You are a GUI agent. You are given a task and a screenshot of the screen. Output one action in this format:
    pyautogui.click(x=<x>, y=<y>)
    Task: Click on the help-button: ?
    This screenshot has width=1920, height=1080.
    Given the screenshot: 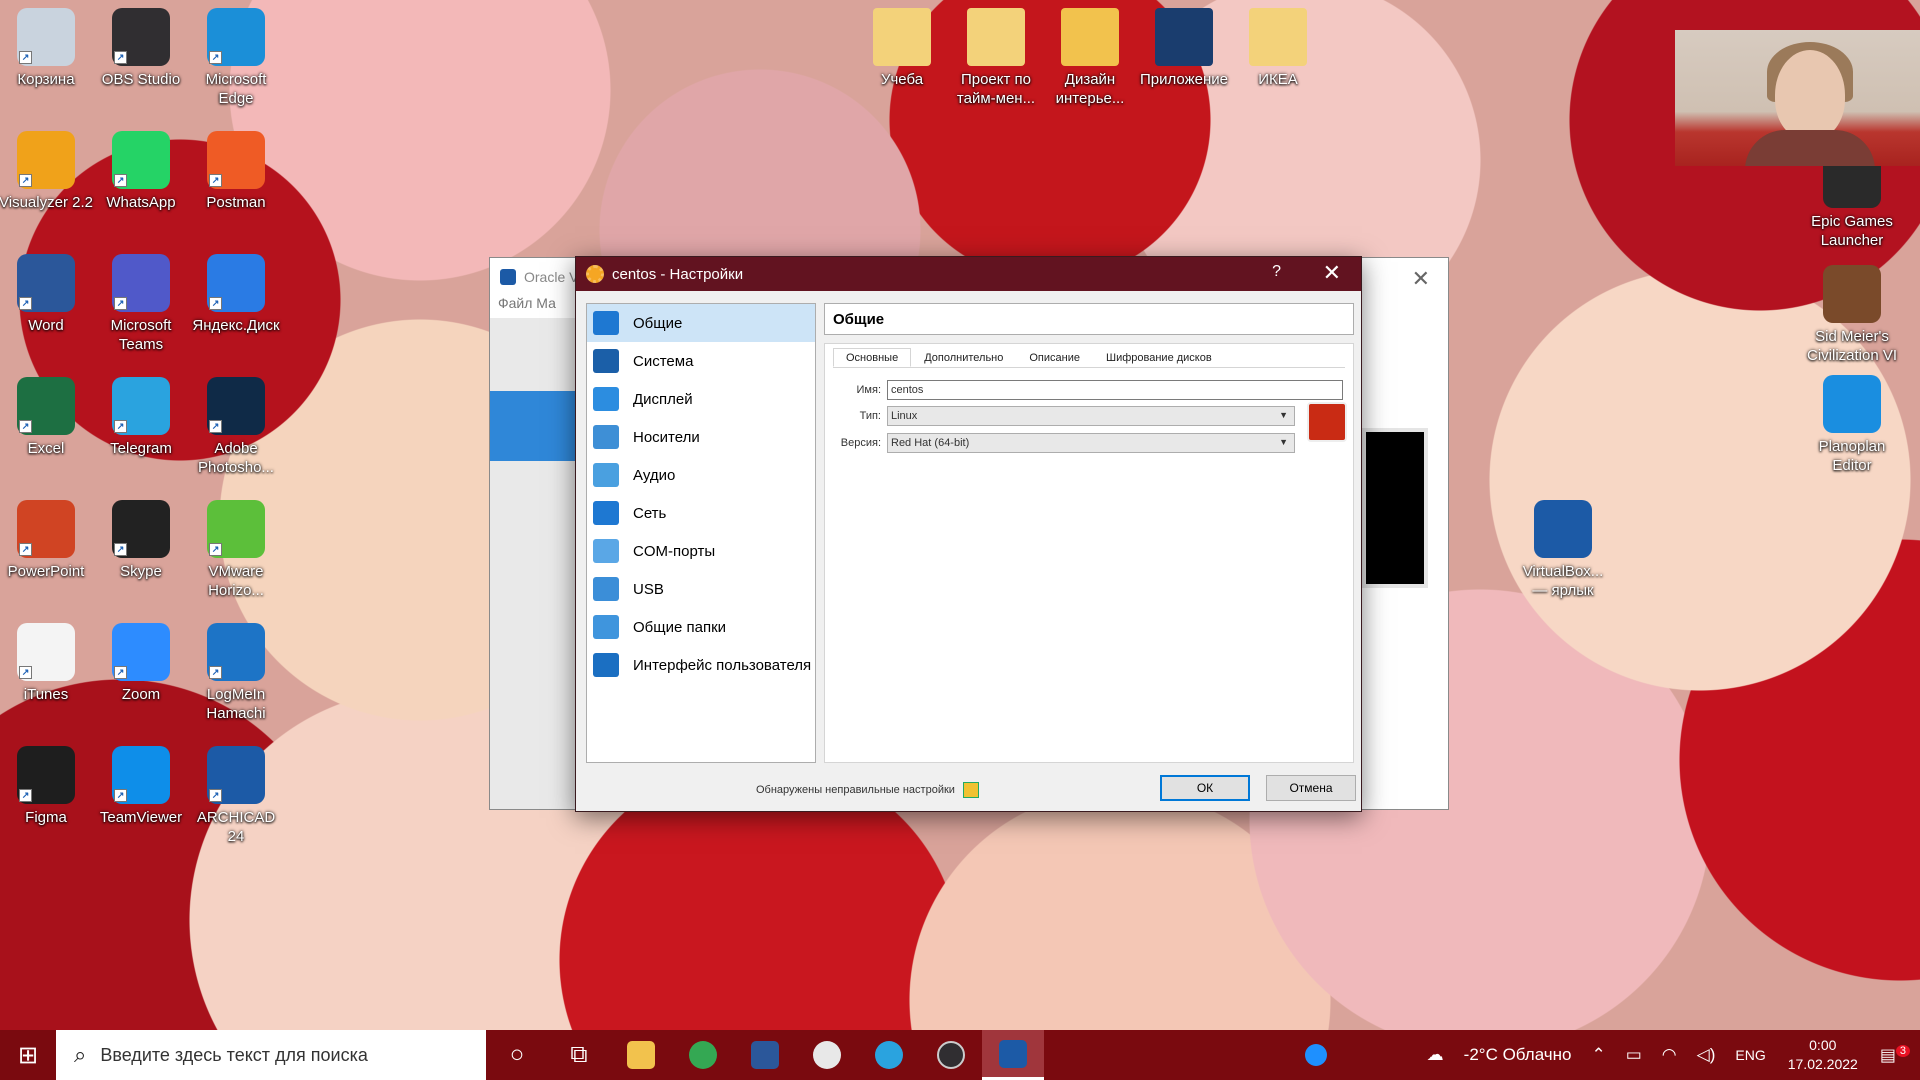 What is the action you would take?
    pyautogui.click(x=1276, y=272)
    